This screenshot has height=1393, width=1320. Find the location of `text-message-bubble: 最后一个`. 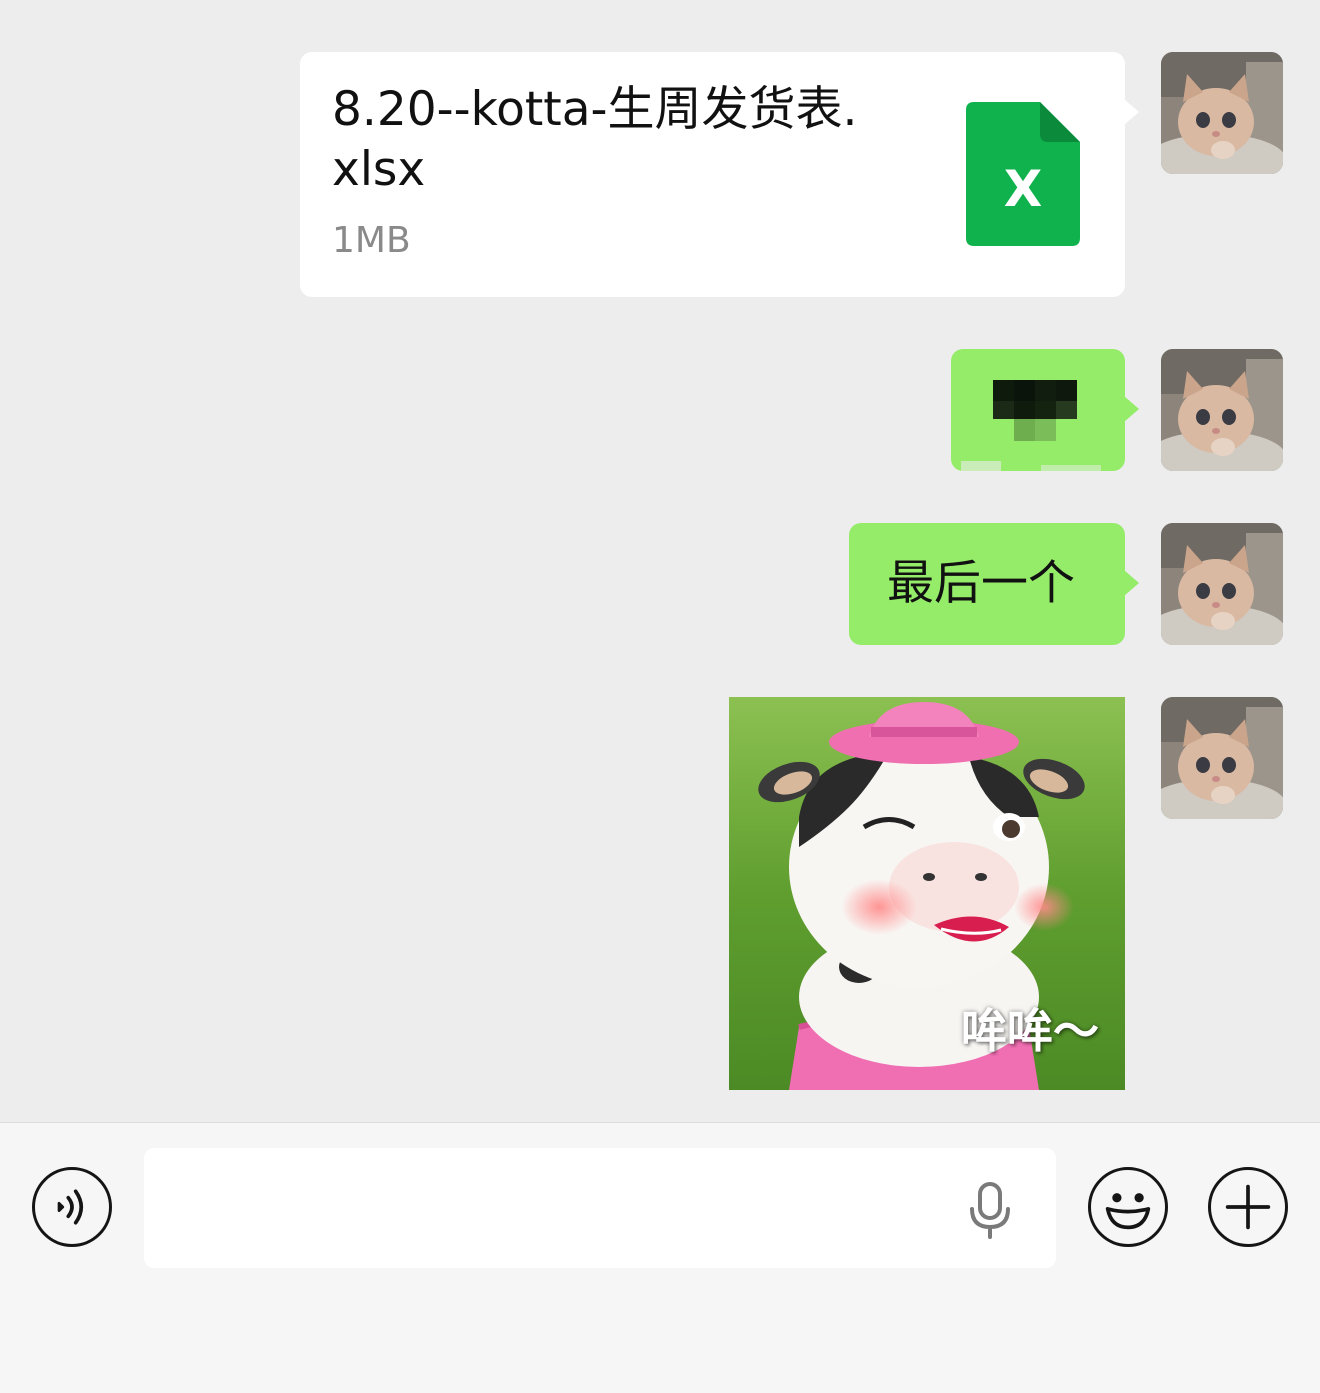

text-message-bubble: 最后一个 is located at coordinates (994, 584).